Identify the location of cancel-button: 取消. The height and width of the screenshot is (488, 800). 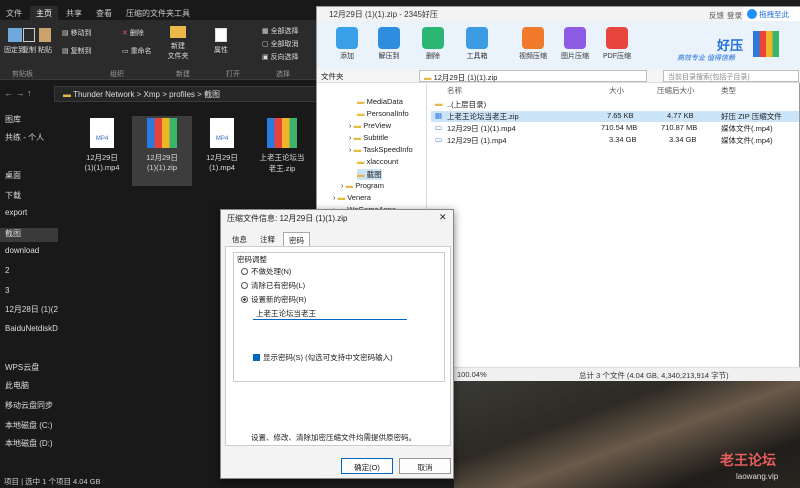
(425, 466).